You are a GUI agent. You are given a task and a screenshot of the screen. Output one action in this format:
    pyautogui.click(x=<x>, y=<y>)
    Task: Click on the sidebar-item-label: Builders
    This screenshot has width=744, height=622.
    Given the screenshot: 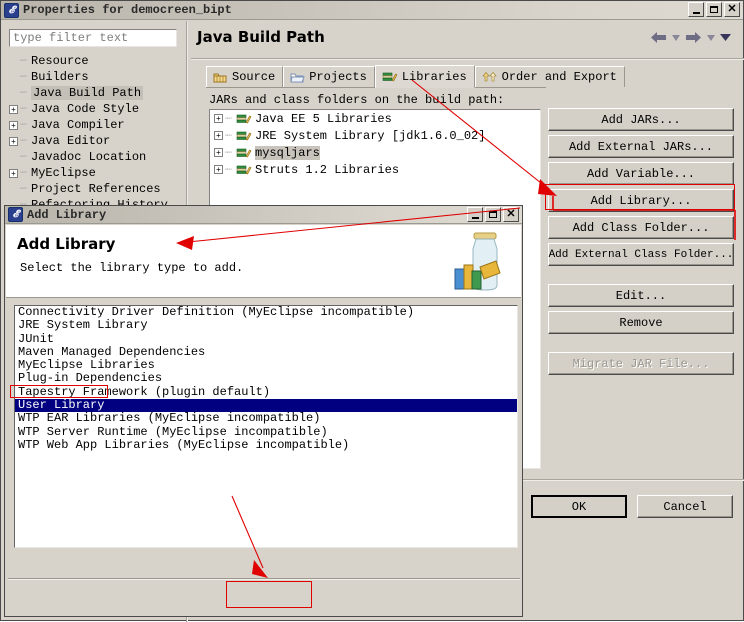 What is the action you would take?
    pyautogui.click(x=60, y=77)
    